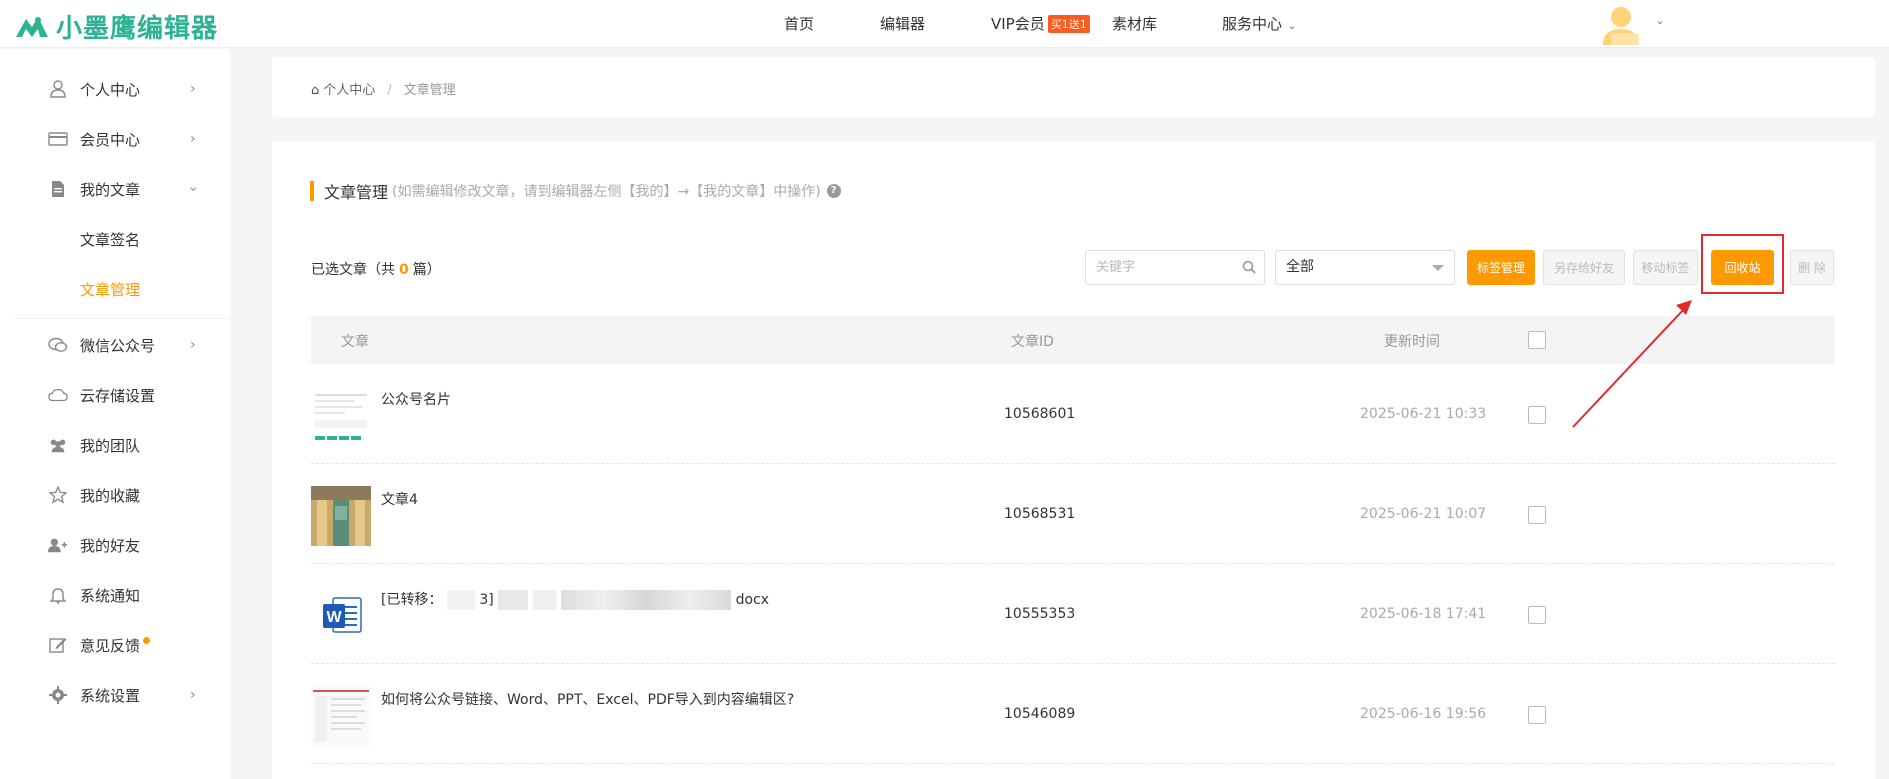 This screenshot has width=1889, height=779. What do you see at coordinates (147, 640) in the screenshot?
I see `notification-dot` at bounding box center [147, 640].